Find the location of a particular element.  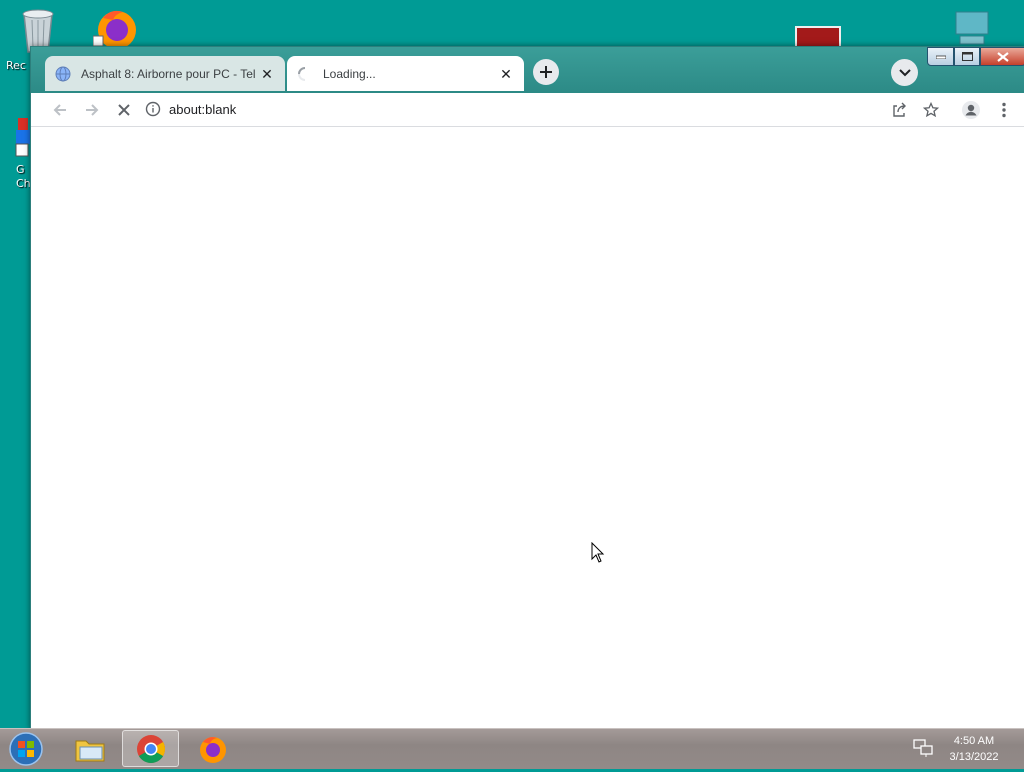

star-icon is located at coordinates (931, 110).